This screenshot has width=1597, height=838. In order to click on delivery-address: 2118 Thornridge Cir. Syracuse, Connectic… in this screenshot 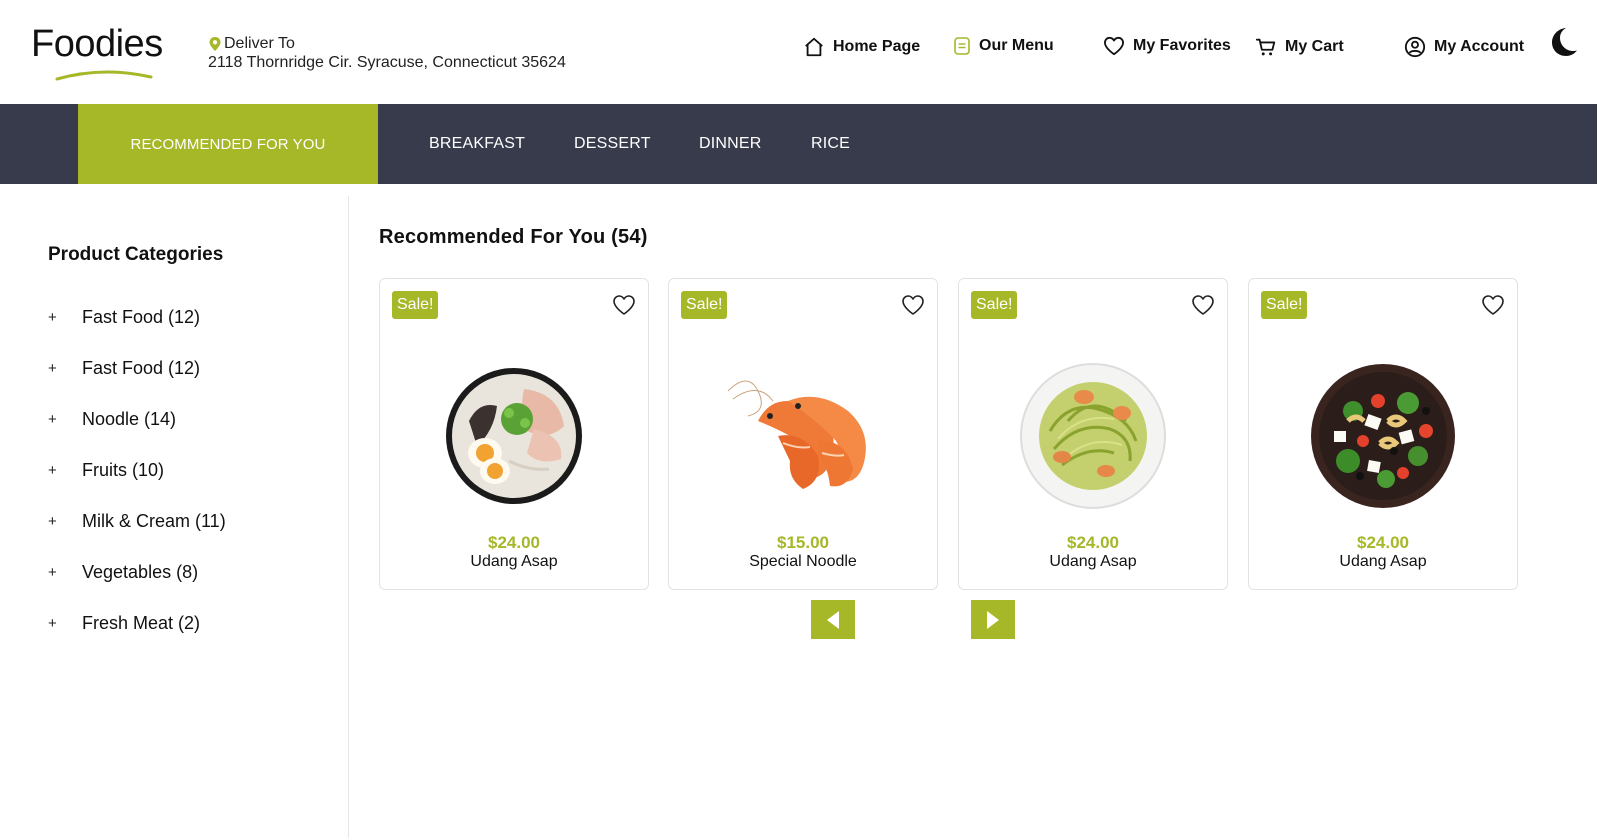, I will do `click(387, 62)`.